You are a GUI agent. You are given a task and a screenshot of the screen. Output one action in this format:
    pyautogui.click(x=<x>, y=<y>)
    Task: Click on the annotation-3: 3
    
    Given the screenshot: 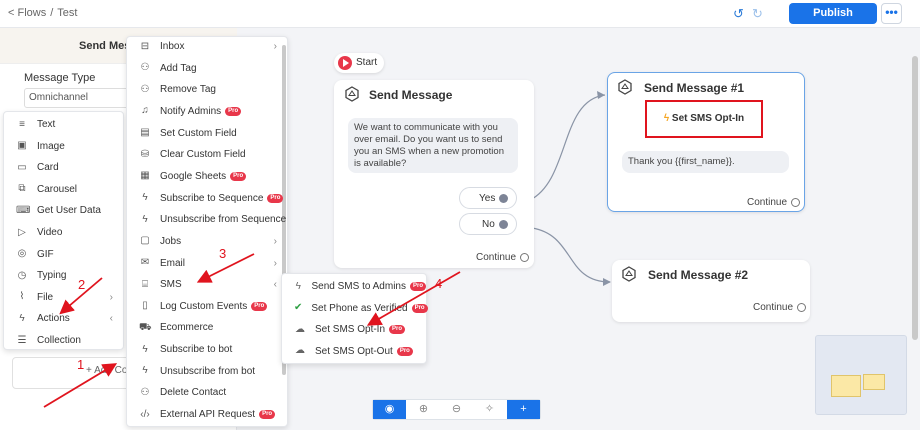 What is the action you would take?
    pyautogui.click(x=223, y=253)
    